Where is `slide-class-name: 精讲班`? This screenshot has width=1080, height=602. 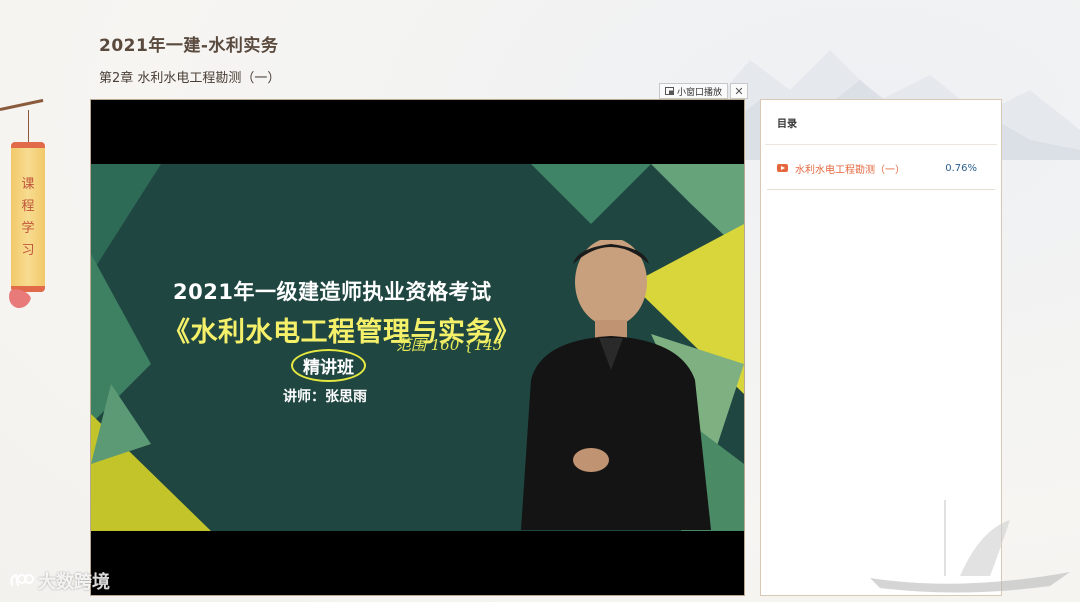
slide-class-name: 精讲班 is located at coordinates (328, 365).